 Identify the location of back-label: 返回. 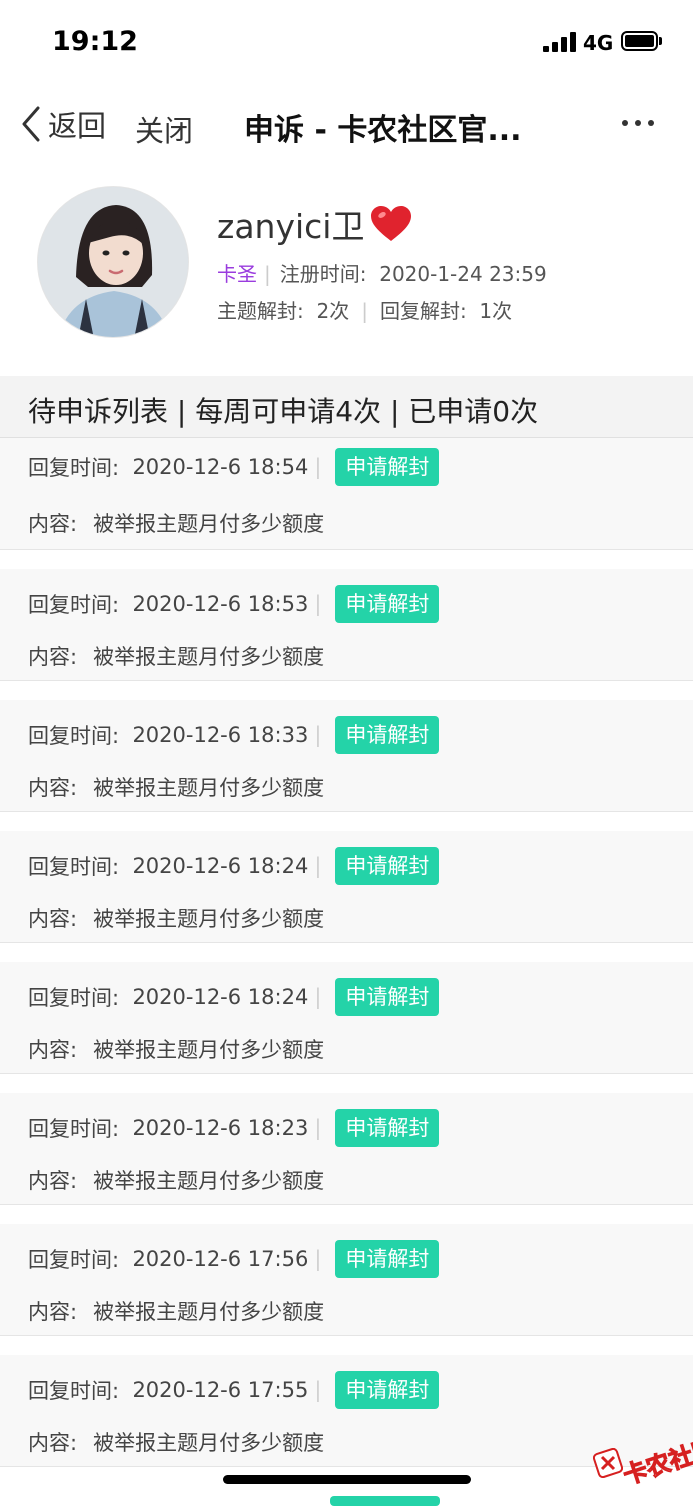
(77, 126).